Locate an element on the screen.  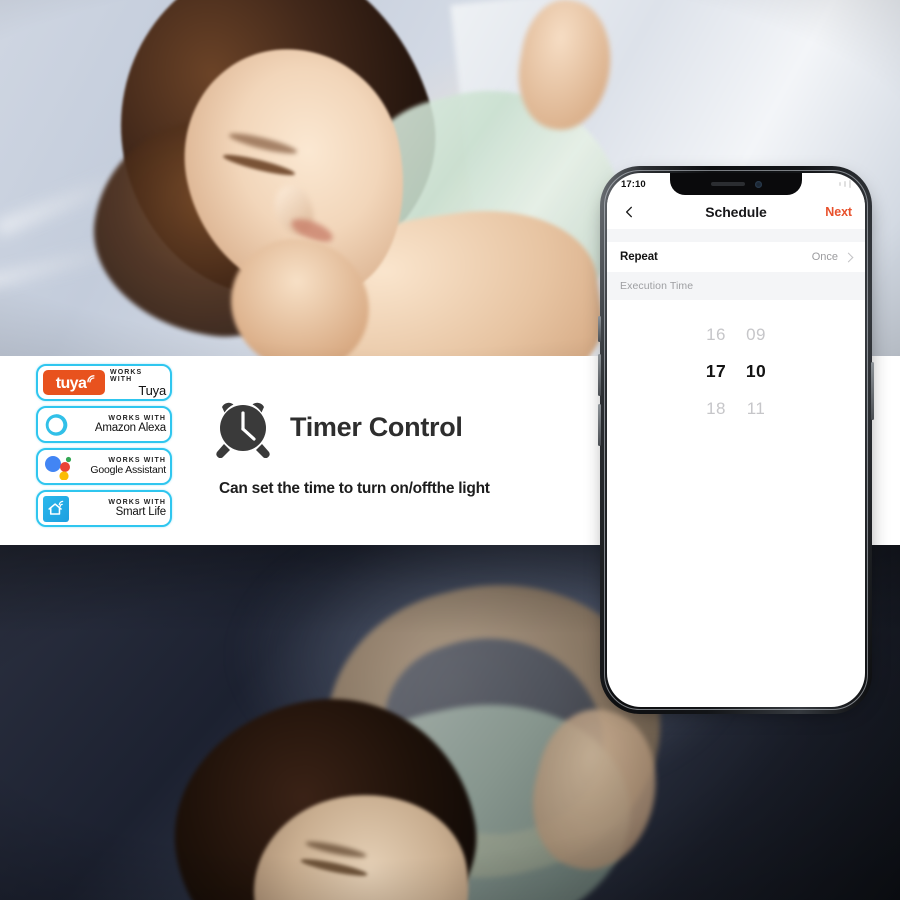
feature-title: Timer Control is located at coordinates (376, 426).